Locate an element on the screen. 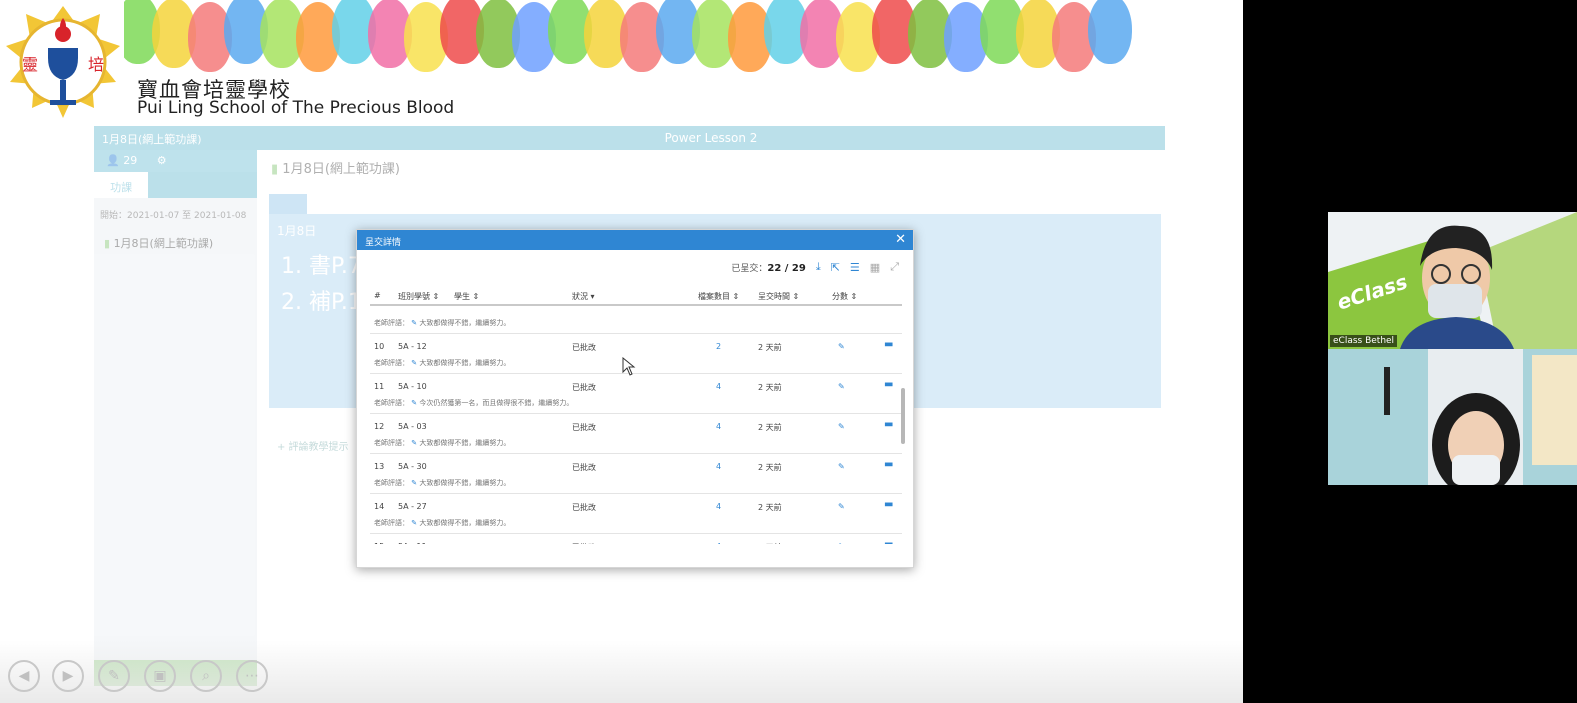  video-tile-student is located at coordinates (1452, 417).